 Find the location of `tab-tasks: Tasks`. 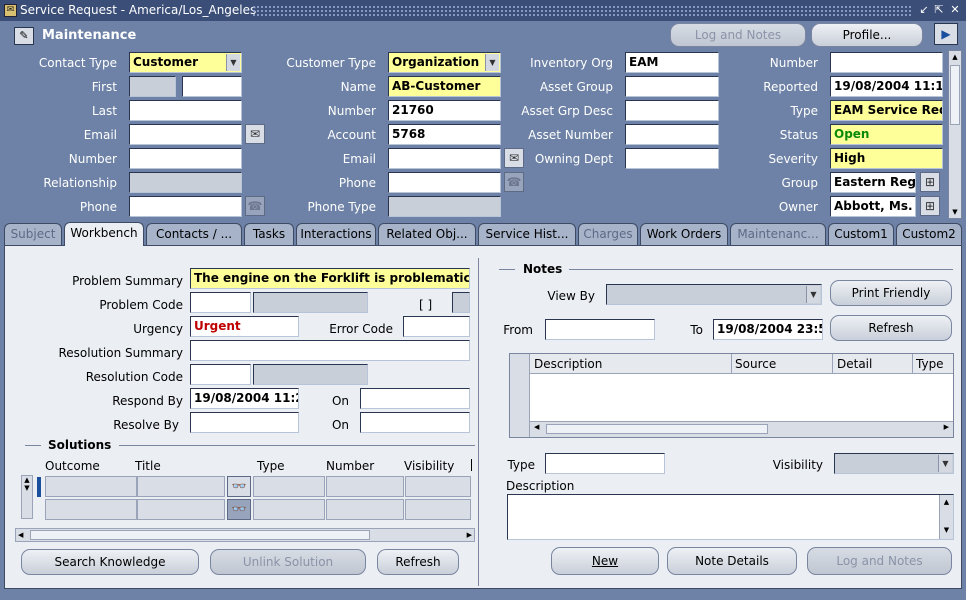

tab-tasks: Tasks is located at coordinates (269, 234).